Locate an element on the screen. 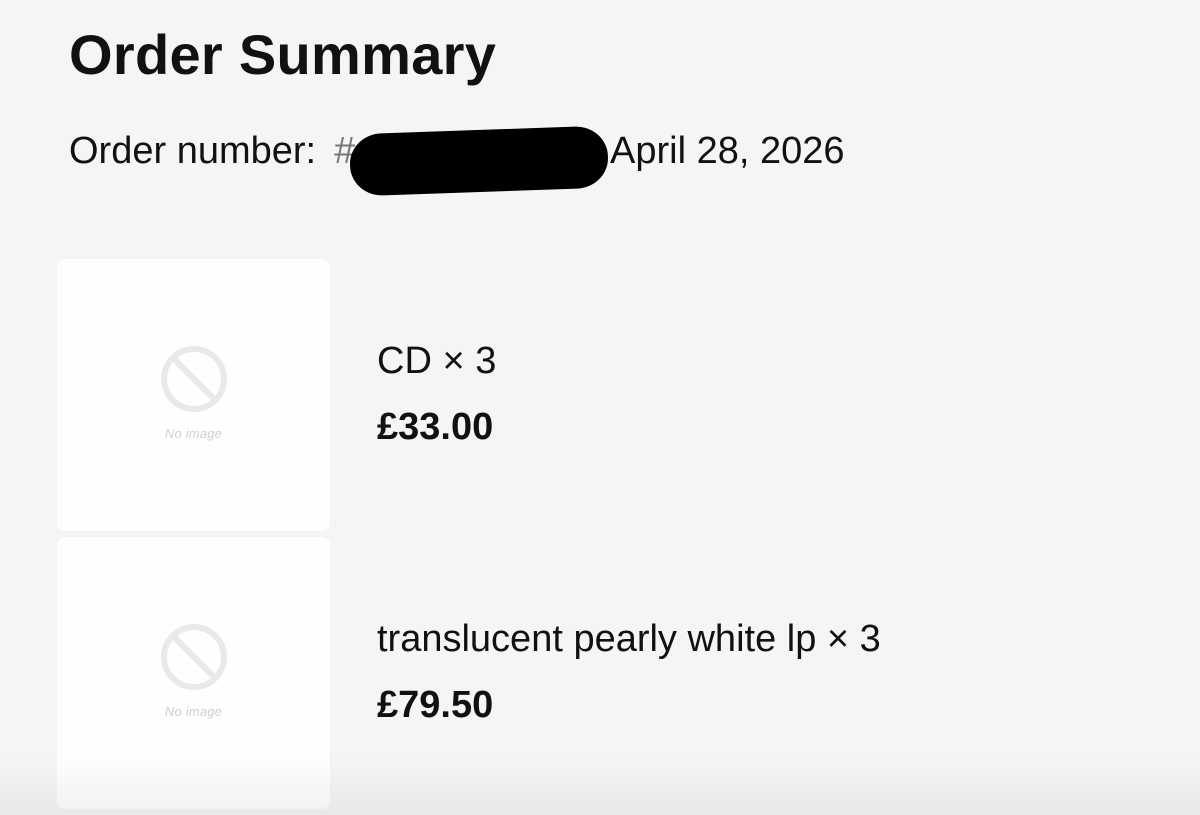 Image resolution: width=1200 pixels, height=815 pixels. item-price: £79.50 is located at coordinates (435, 705).